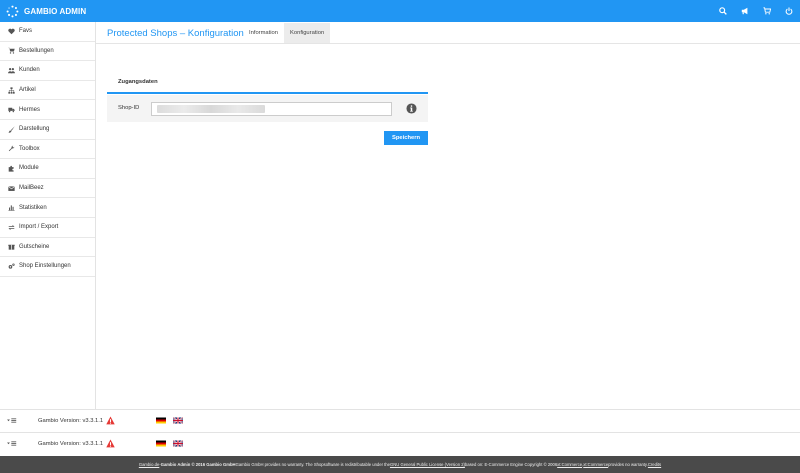  Describe the element at coordinates (411, 108) in the screenshot. I see `info-icon` at that location.